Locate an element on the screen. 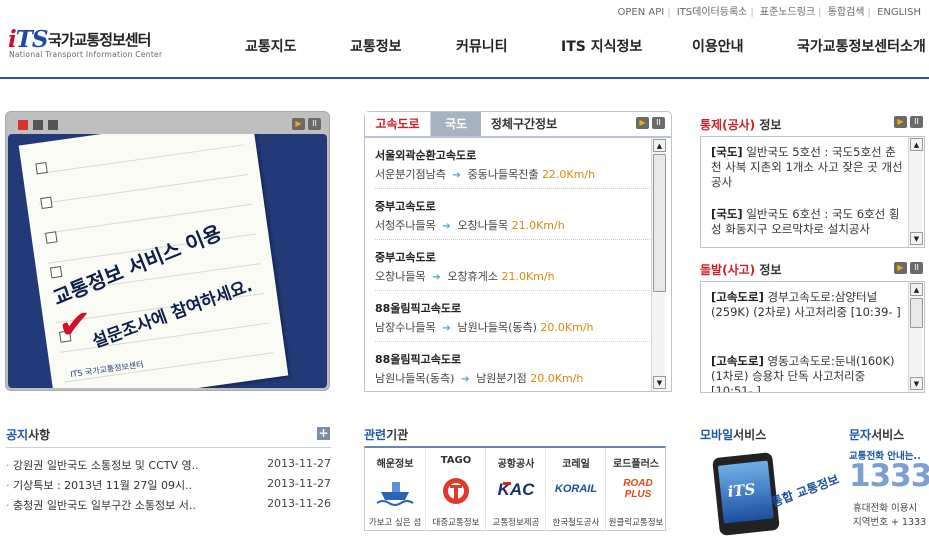  nav-usage-guide: 이용안내 is located at coordinates (718, 46).